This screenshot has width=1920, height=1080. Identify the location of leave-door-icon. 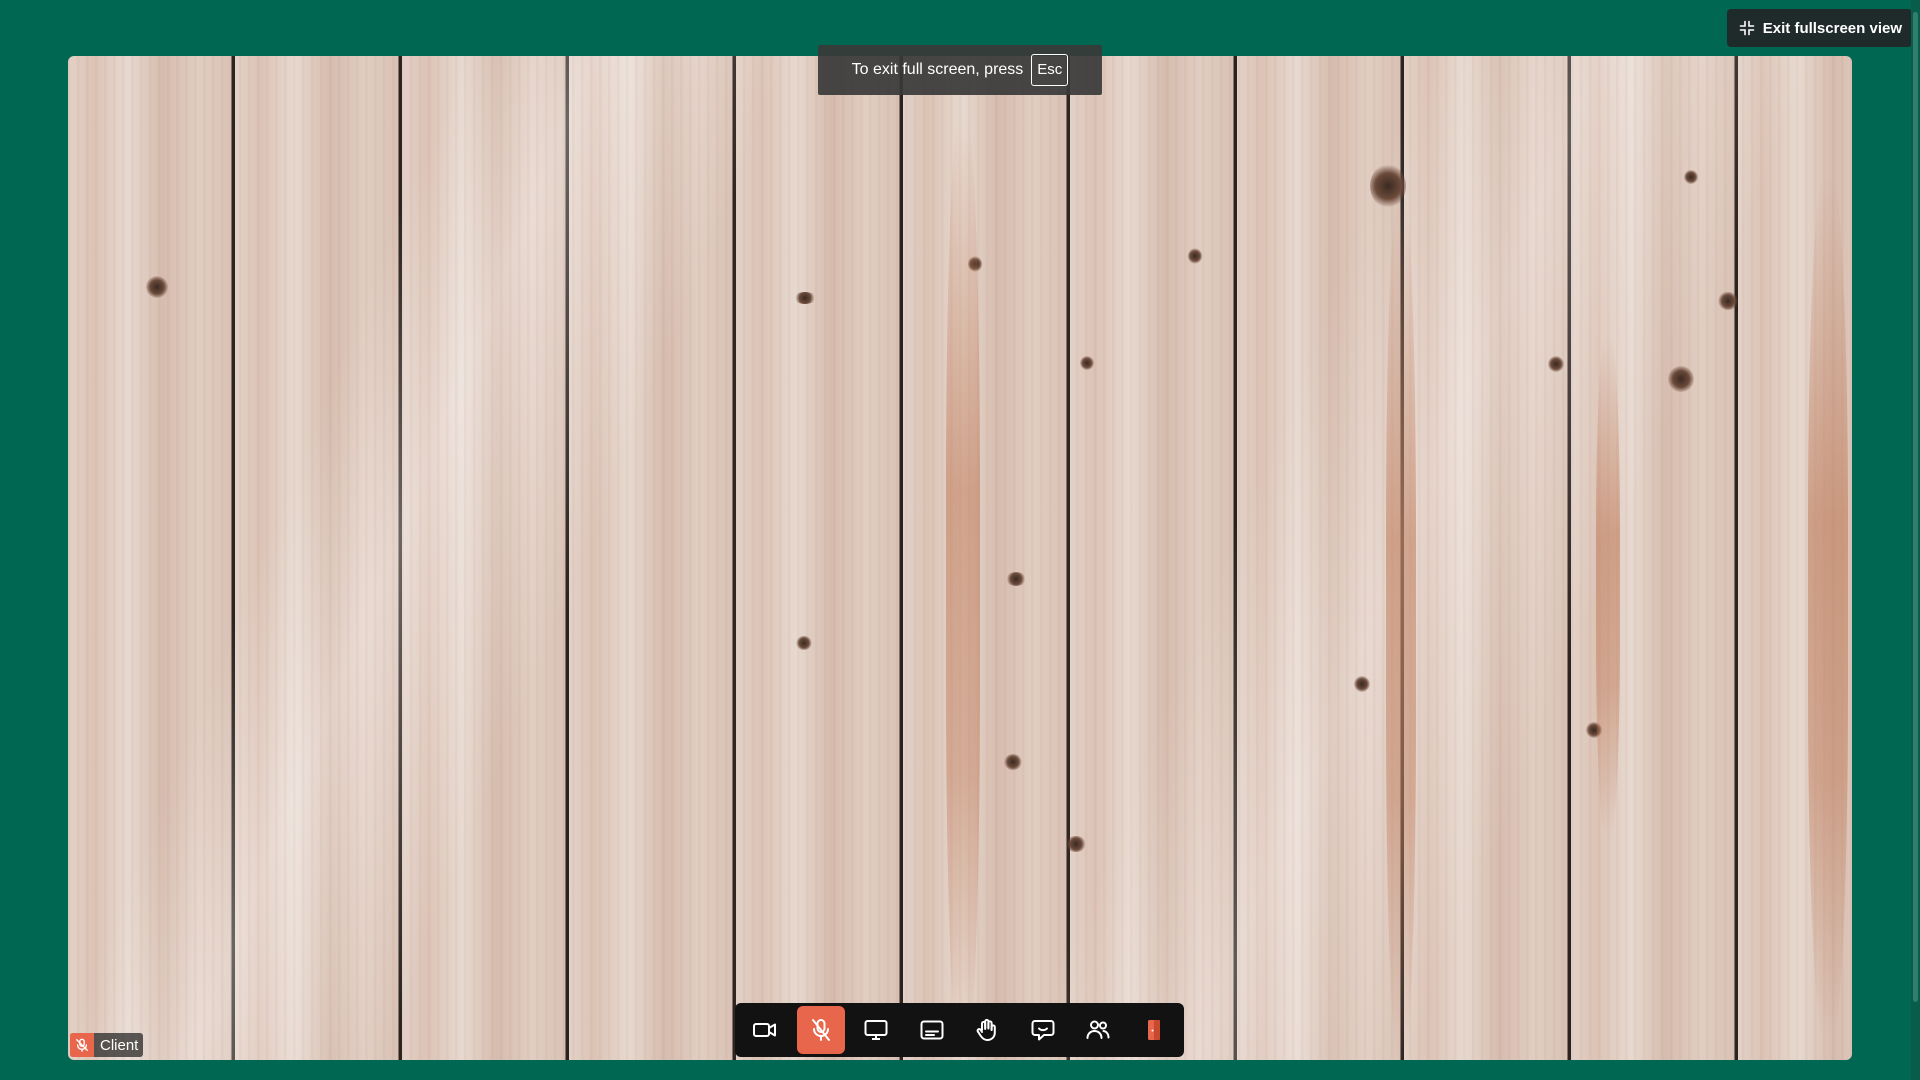
(1154, 1030).